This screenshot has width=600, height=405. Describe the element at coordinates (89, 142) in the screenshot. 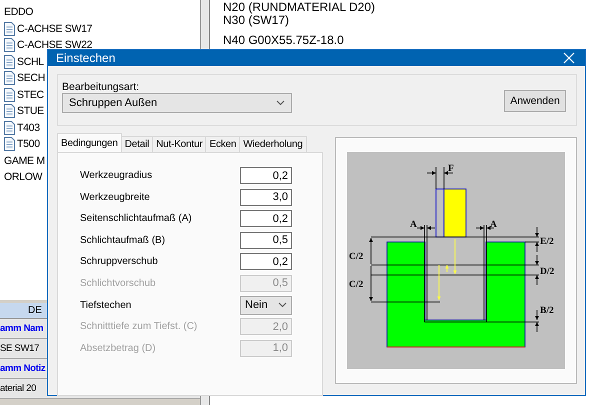

I see `tab: Bedingungen` at that location.